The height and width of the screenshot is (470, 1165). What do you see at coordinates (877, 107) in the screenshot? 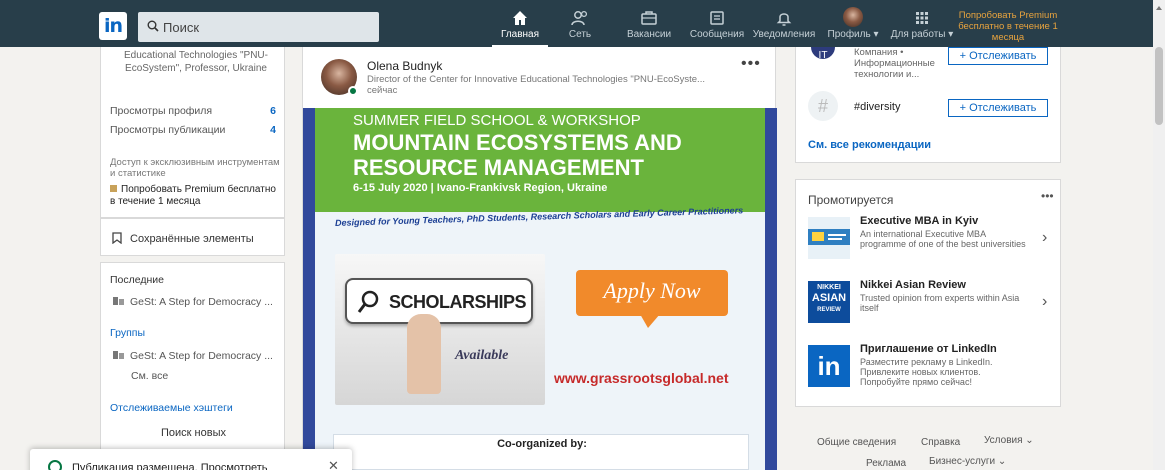
I see `hashtag-name: #diversity` at bounding box center [877, 107].